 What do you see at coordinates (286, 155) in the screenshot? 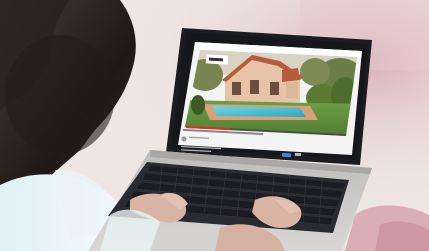
I see `like-button` at bounding box center [286, 155].